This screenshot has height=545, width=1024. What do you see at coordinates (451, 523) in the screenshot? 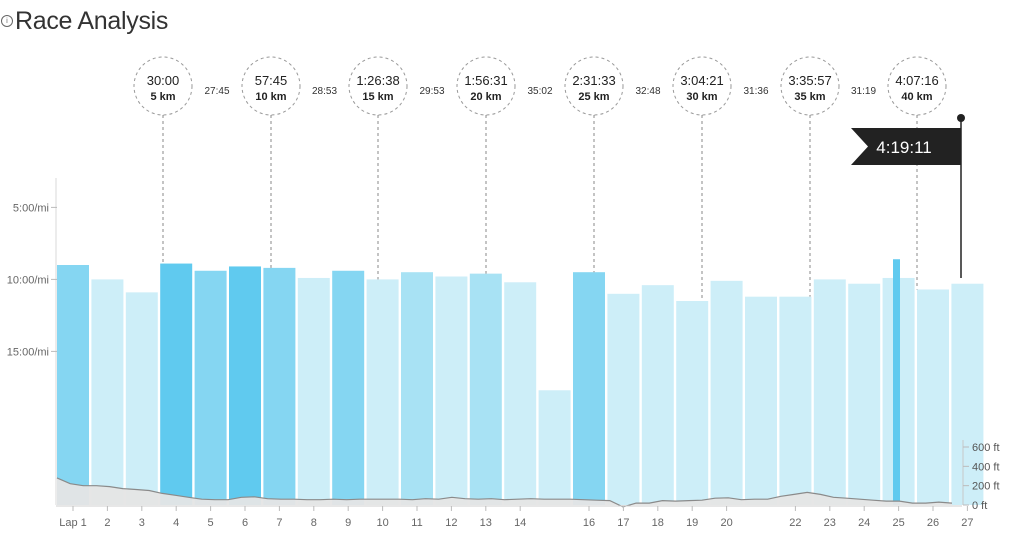
I see `lap-tick-label: 12` at bounding box center [451, 523].